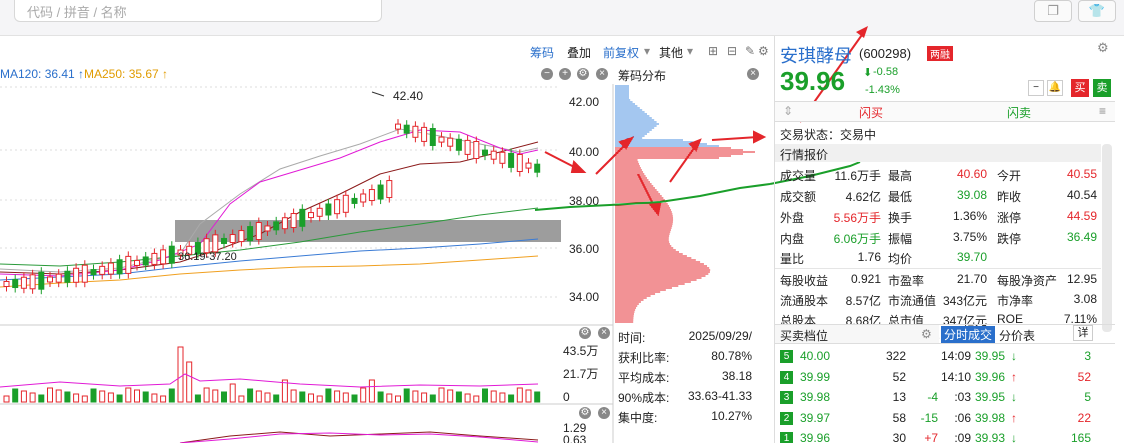 This screenshot has height=443, width=1124. Describe the element at coordinates (1107, 238) in the screenshot. I see `scrollbar` at that location.